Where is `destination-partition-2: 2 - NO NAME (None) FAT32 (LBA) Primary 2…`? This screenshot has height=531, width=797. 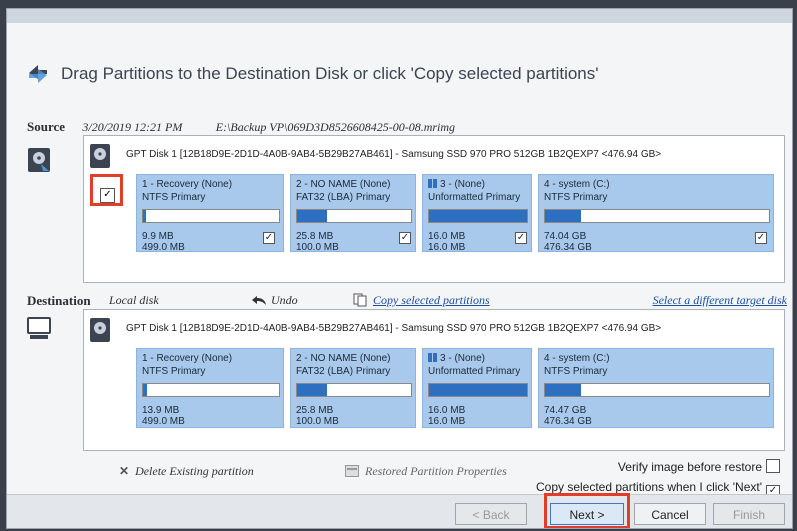
destination-partition-2: 2 - NO NAME (None) FAT32 (LBA) Primary 2… is located at coordinates (353, 388).